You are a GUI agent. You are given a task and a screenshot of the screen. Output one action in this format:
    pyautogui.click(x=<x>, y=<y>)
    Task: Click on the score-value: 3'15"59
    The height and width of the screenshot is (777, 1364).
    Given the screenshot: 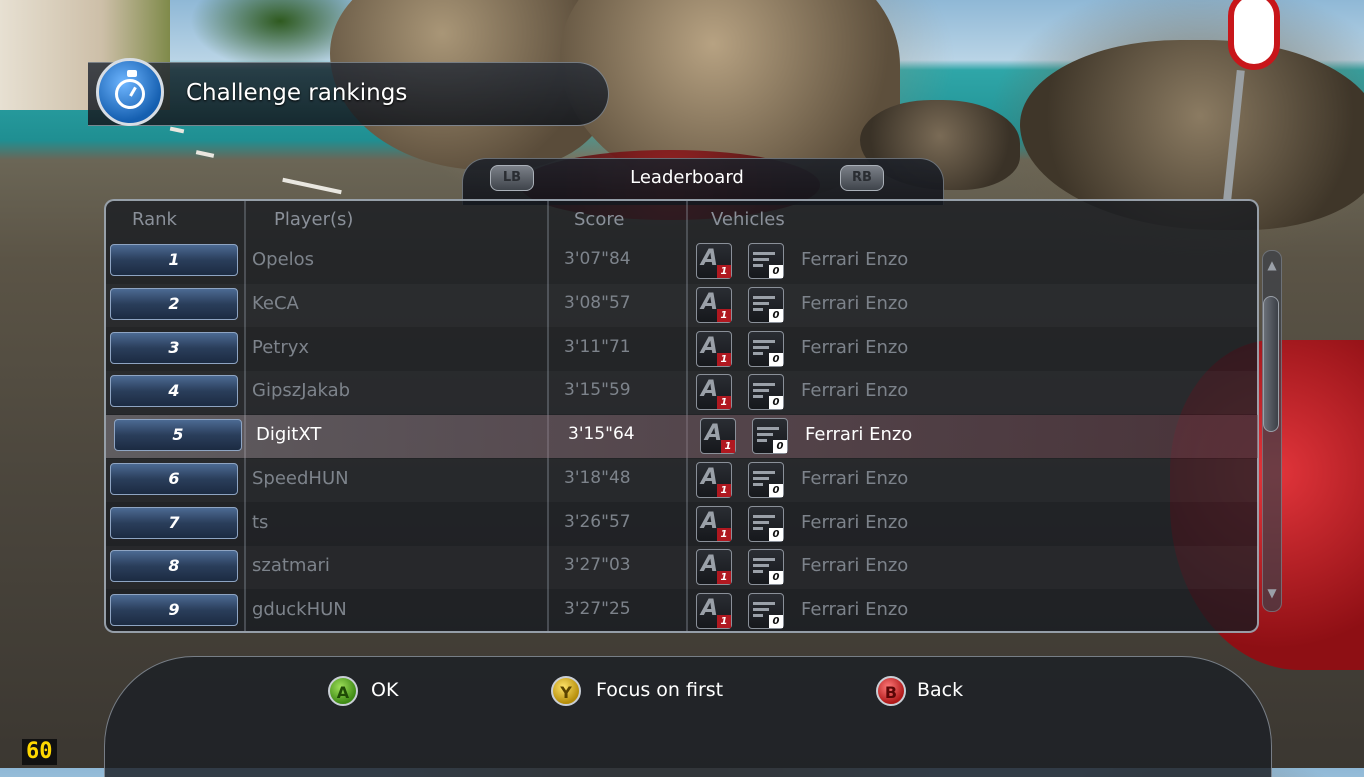 What is the action you would take?
    pyautogui.click(x=597, y=390)
    